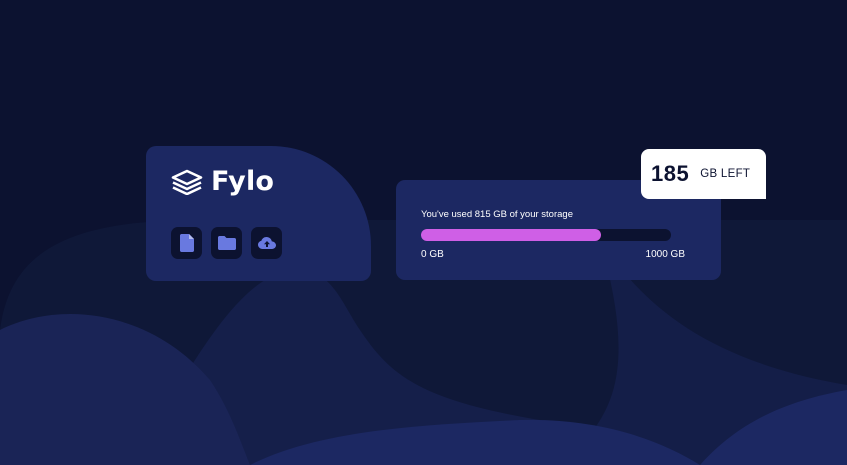 Image resolution: width=847 pixels, height=465 pixels. I want to click on folder-icon, so click(226, 243).